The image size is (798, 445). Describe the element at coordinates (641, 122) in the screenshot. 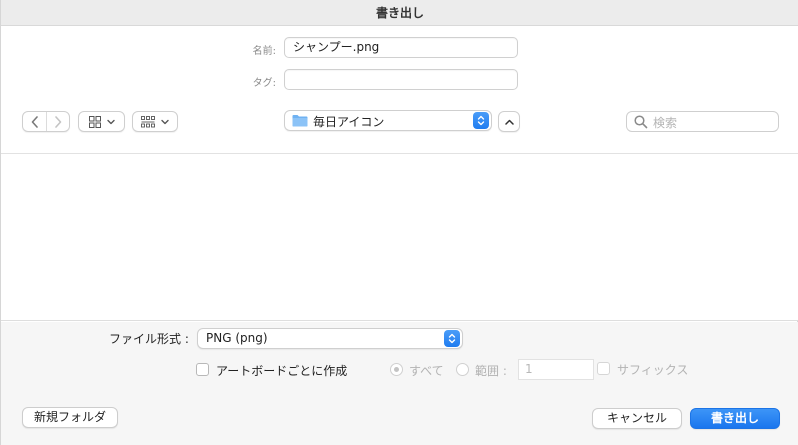

I see `search-icon` at that location.